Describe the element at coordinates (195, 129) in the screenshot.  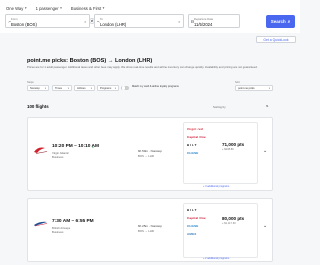
I see `program-logo: Virgin red` at that location.